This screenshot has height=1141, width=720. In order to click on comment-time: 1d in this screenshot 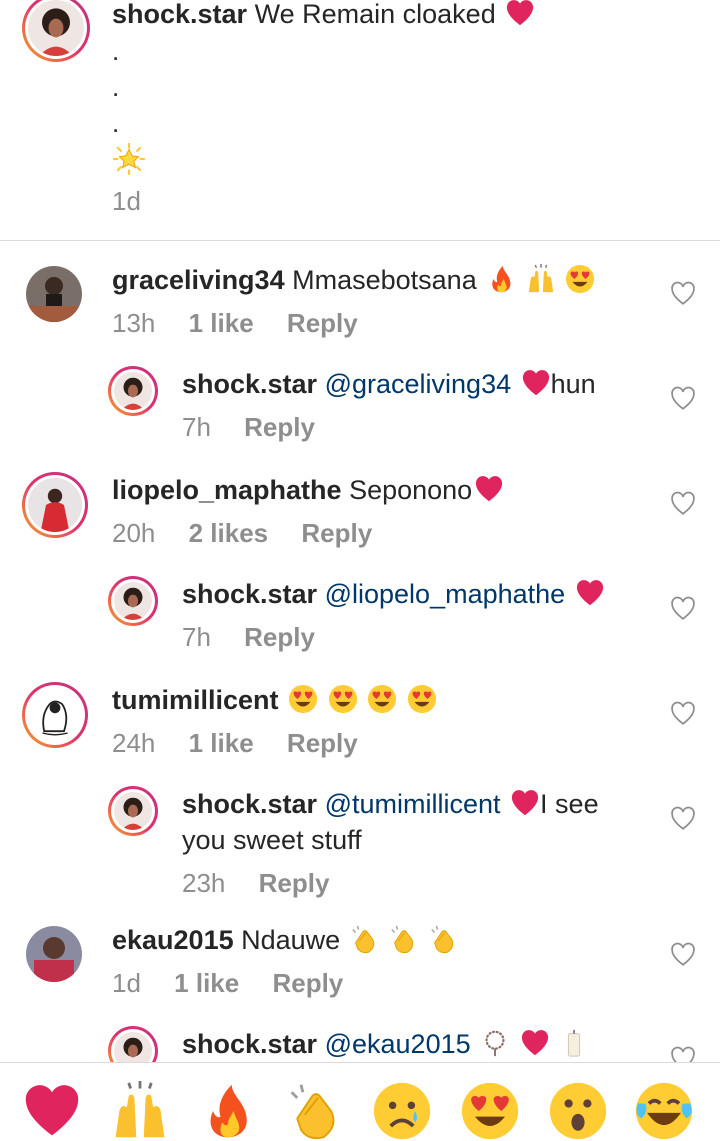, I will do `click(126, 983)`.